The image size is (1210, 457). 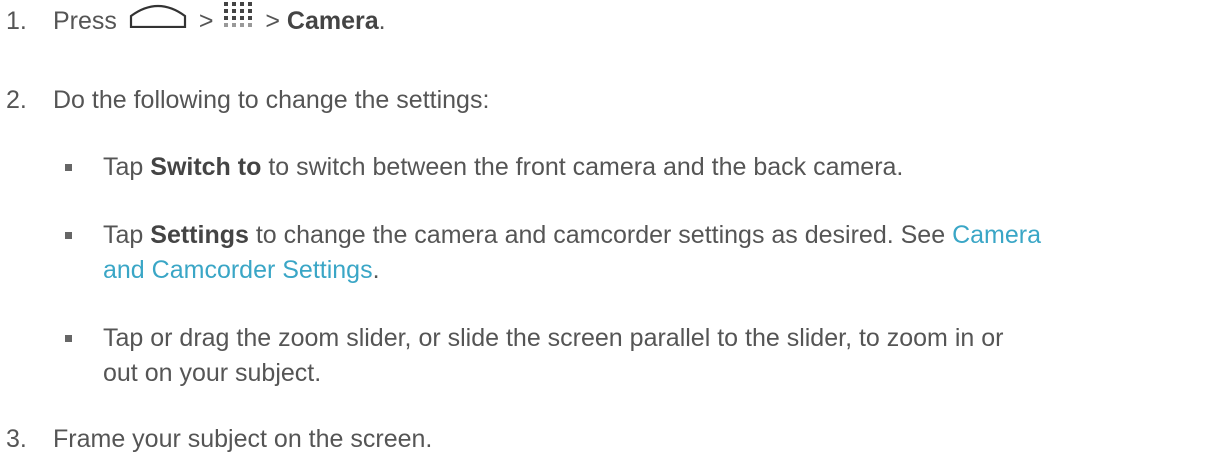 What do you see at coordinates (996, 235) in the screenshot?
I see `camera-settings-link: Camera` at bounding box center [996, 235].